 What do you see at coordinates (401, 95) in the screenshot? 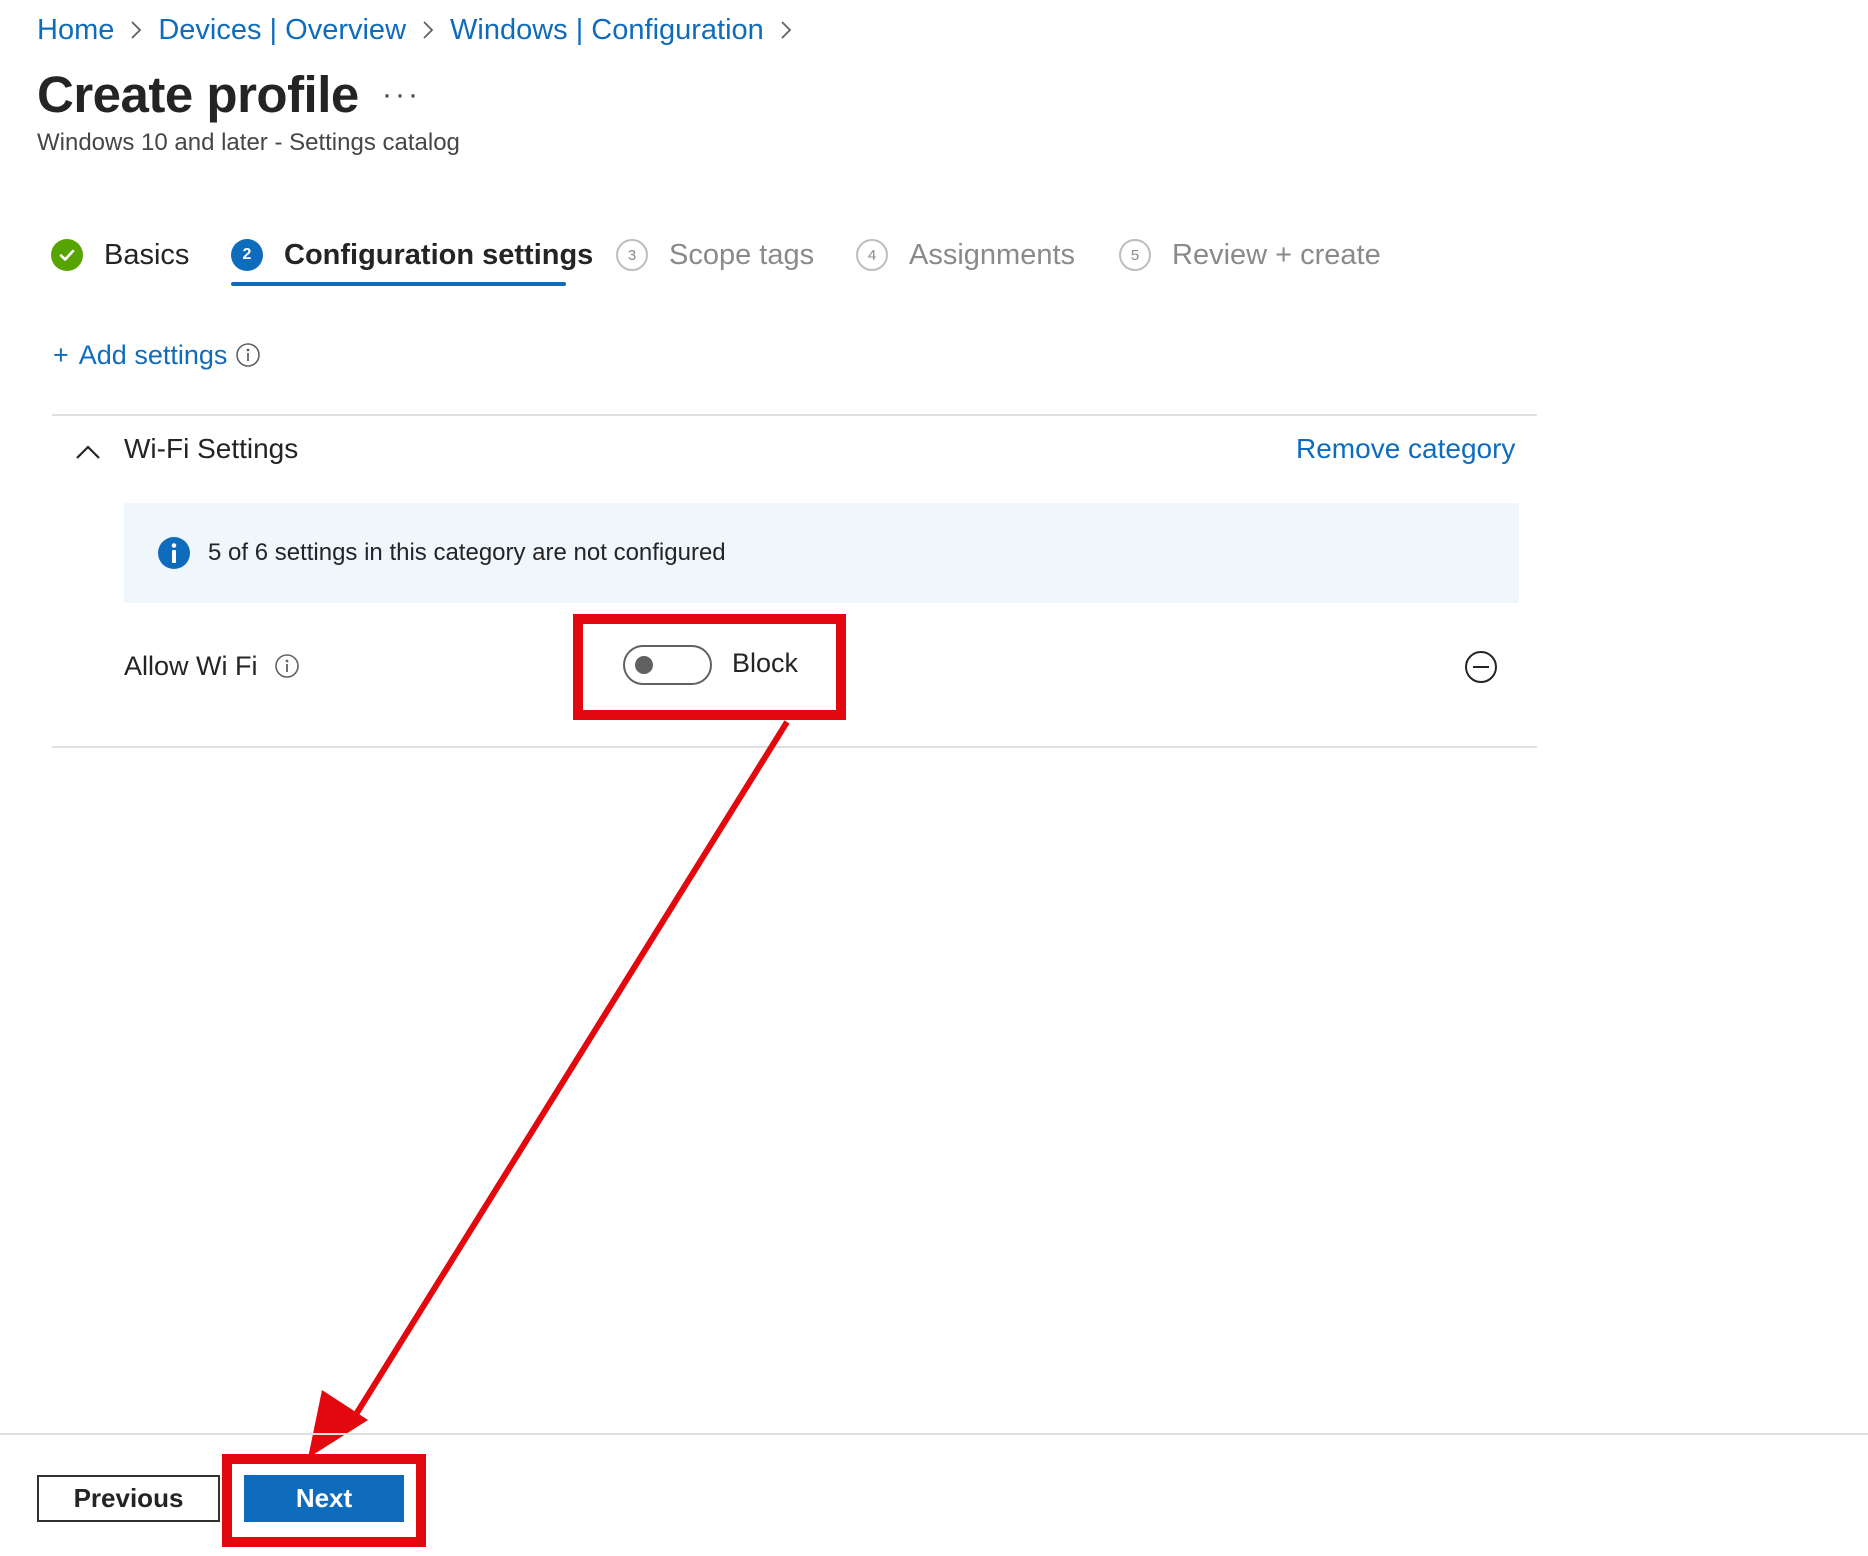
I see `more-options-button: ···` at bounding box center [401, 95].